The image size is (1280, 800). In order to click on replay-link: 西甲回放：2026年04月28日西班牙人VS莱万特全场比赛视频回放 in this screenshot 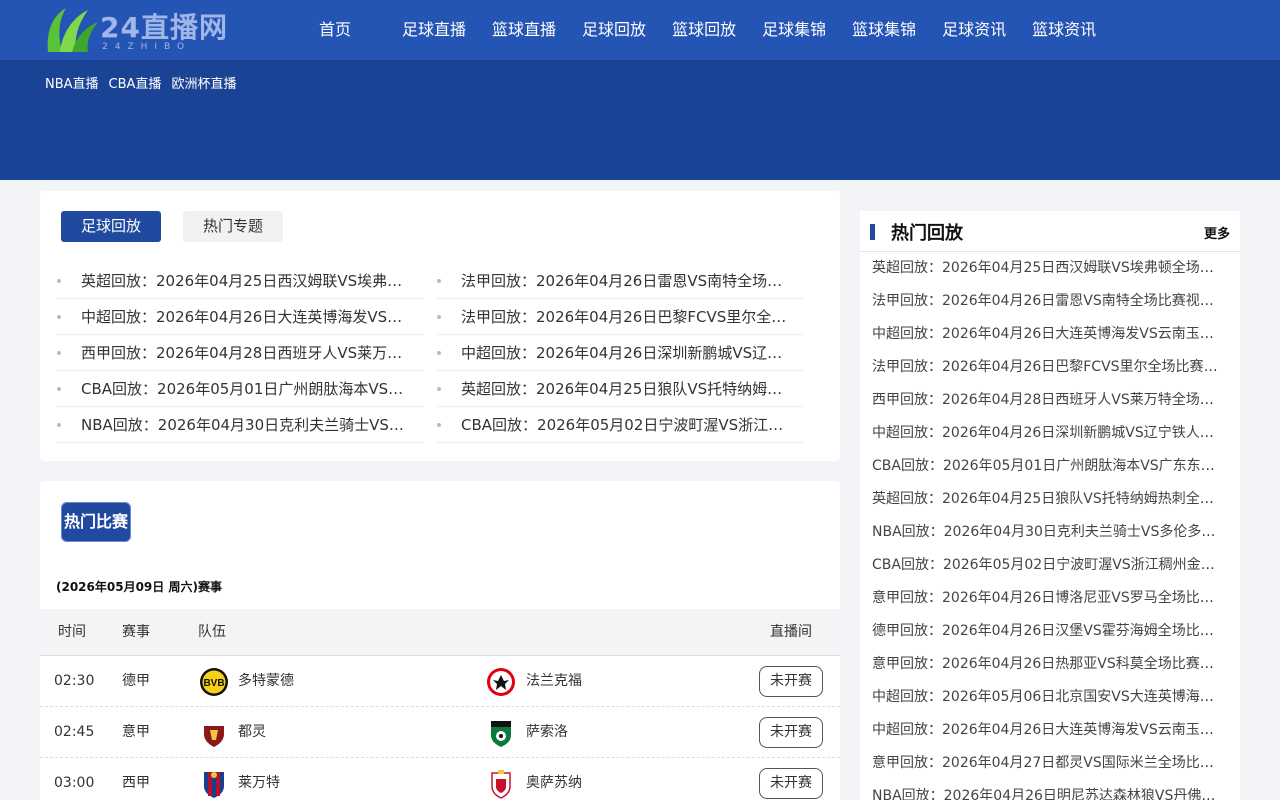, I will do `click(248, 352)`.